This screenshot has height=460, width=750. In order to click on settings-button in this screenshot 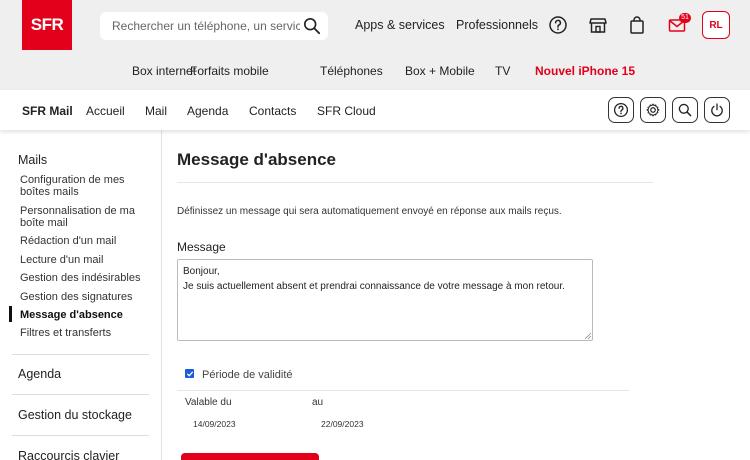, I will do `click(653, 110)`.